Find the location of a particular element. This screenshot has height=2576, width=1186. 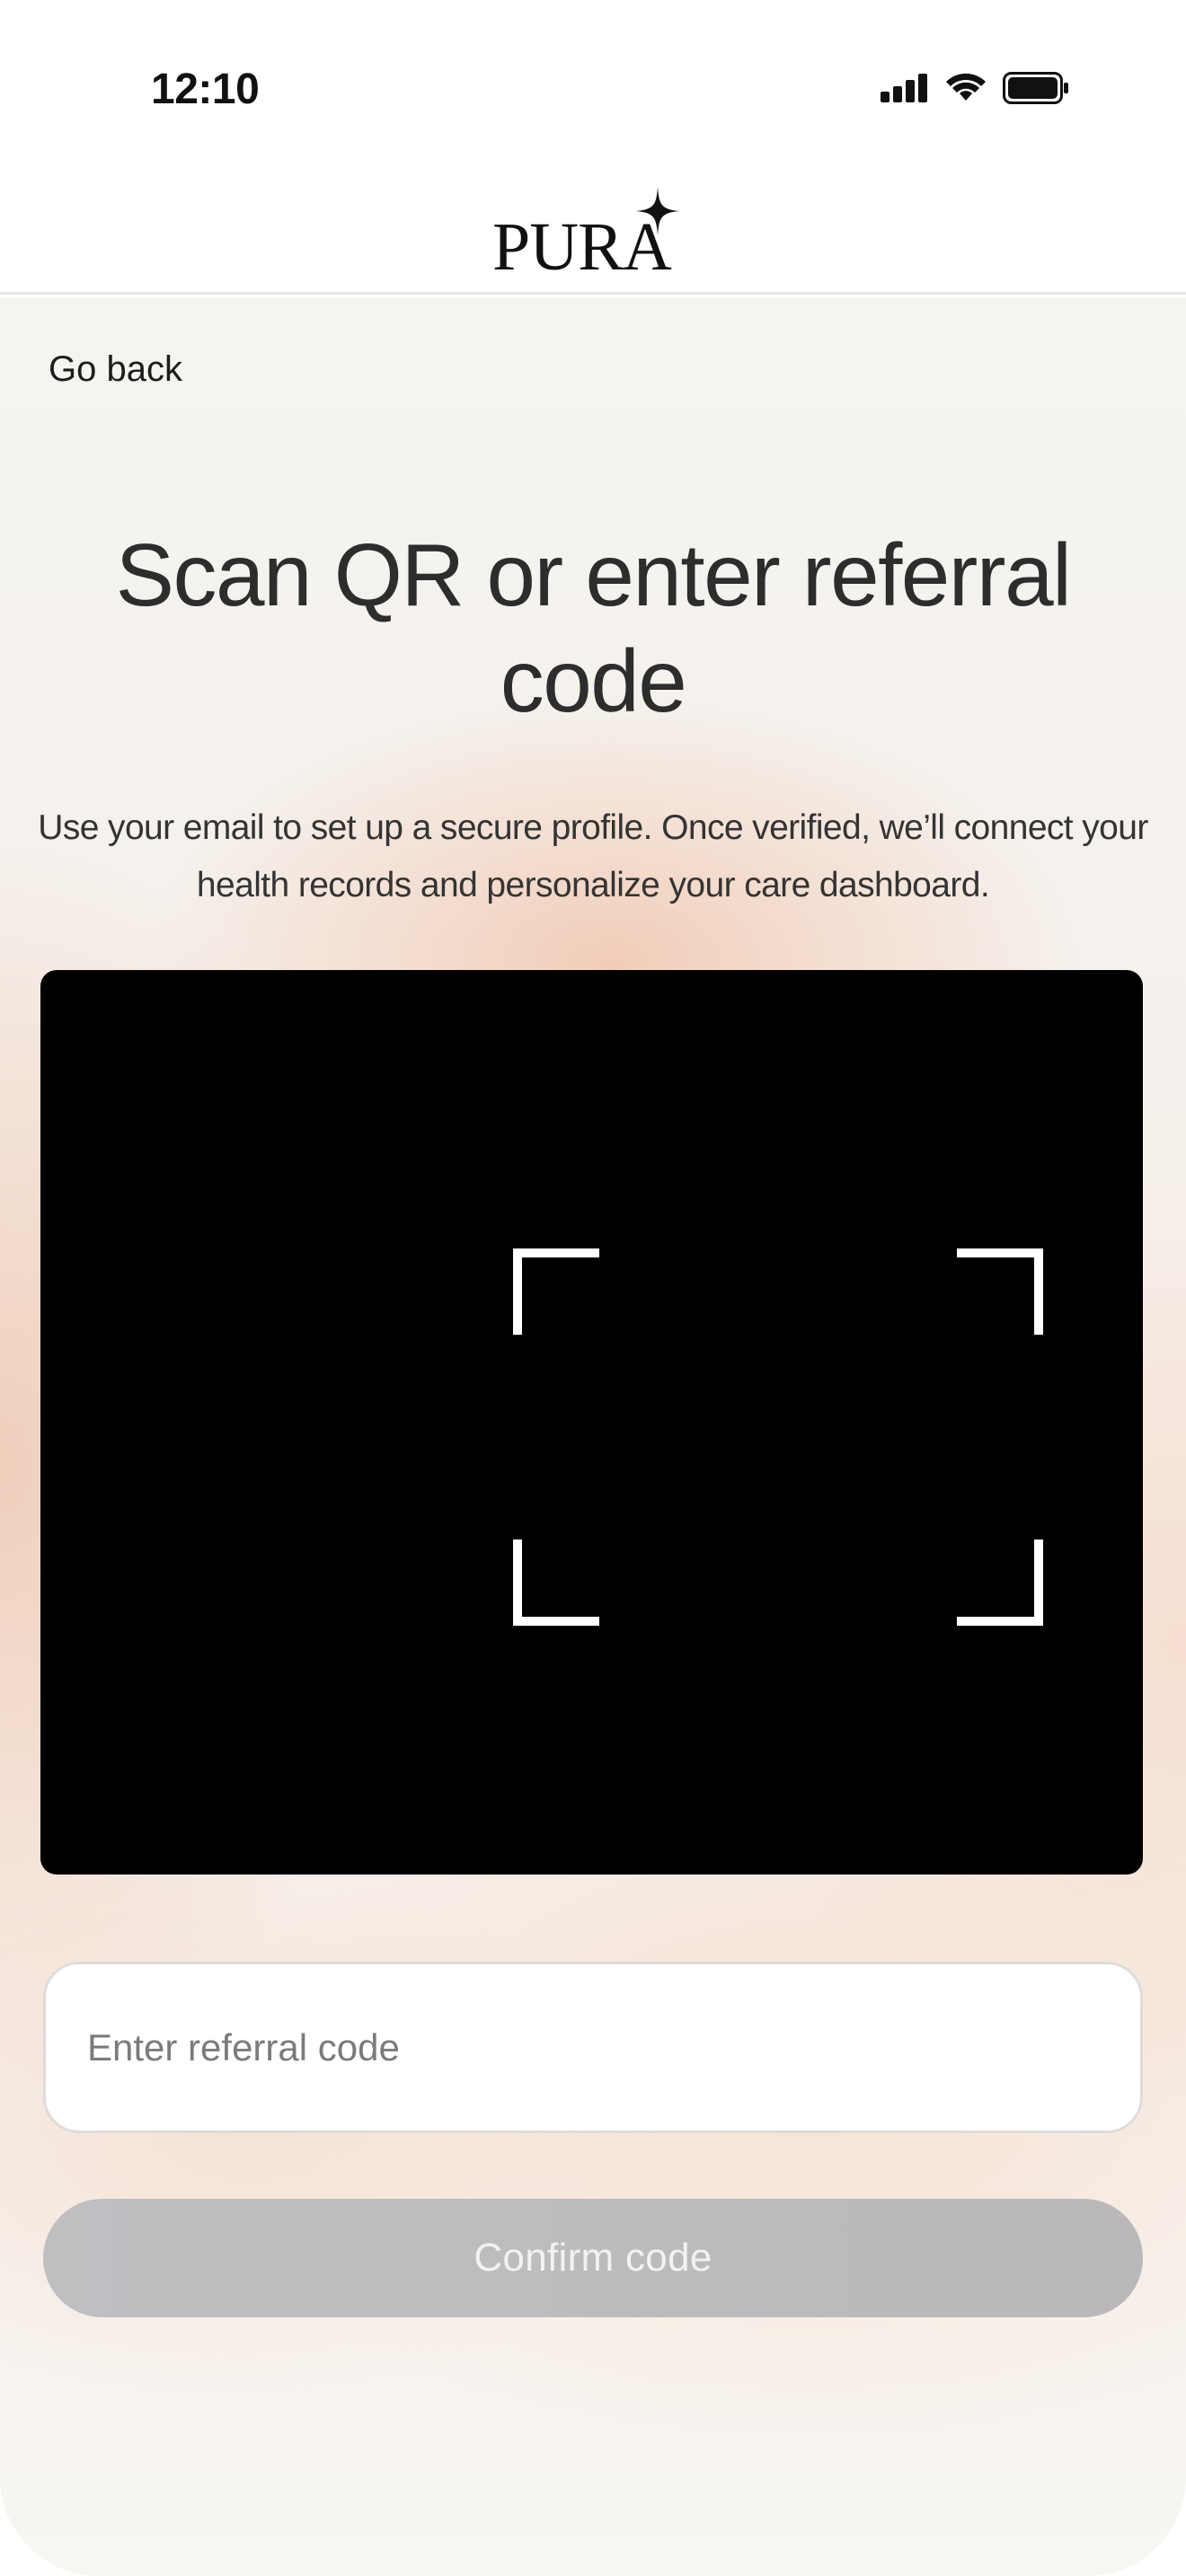

scan-frame-corner-bottom-left is located at coordinates (556, 1582).